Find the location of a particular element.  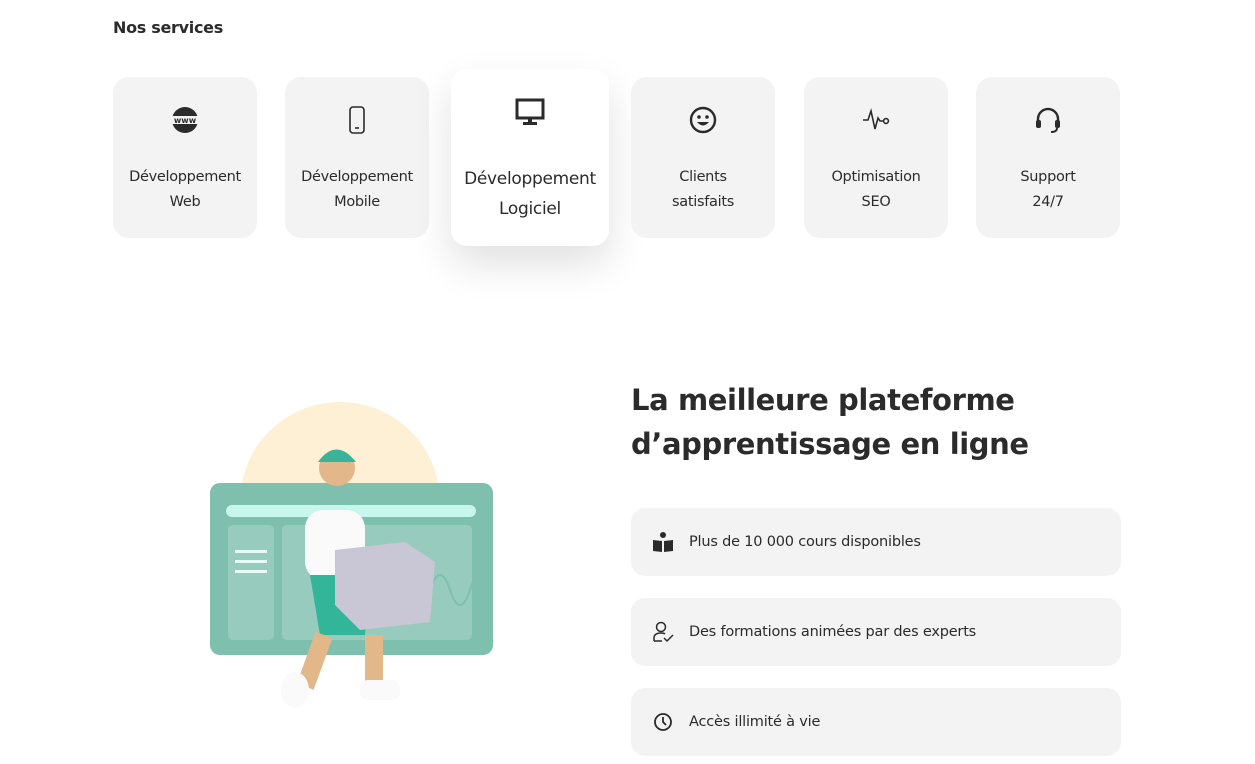

service-card-seo: Optimisation SEO is located at coordinates (876, 157).